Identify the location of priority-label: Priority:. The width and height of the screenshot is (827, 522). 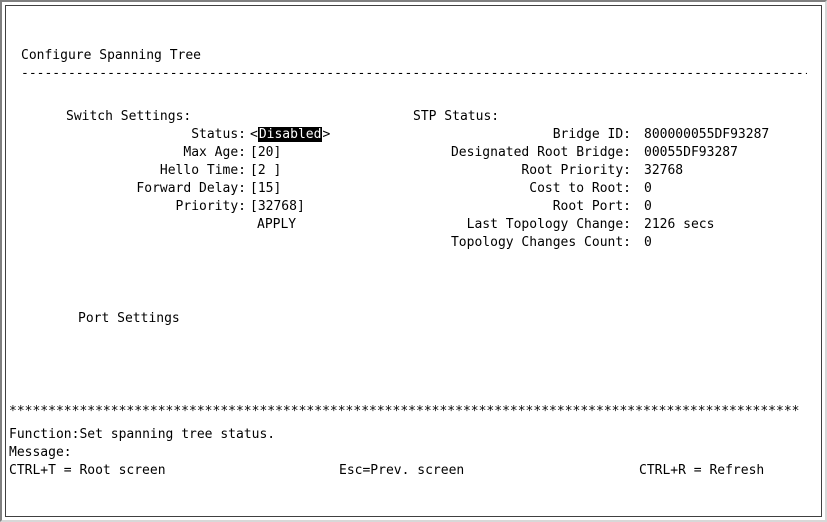
(210, 206).